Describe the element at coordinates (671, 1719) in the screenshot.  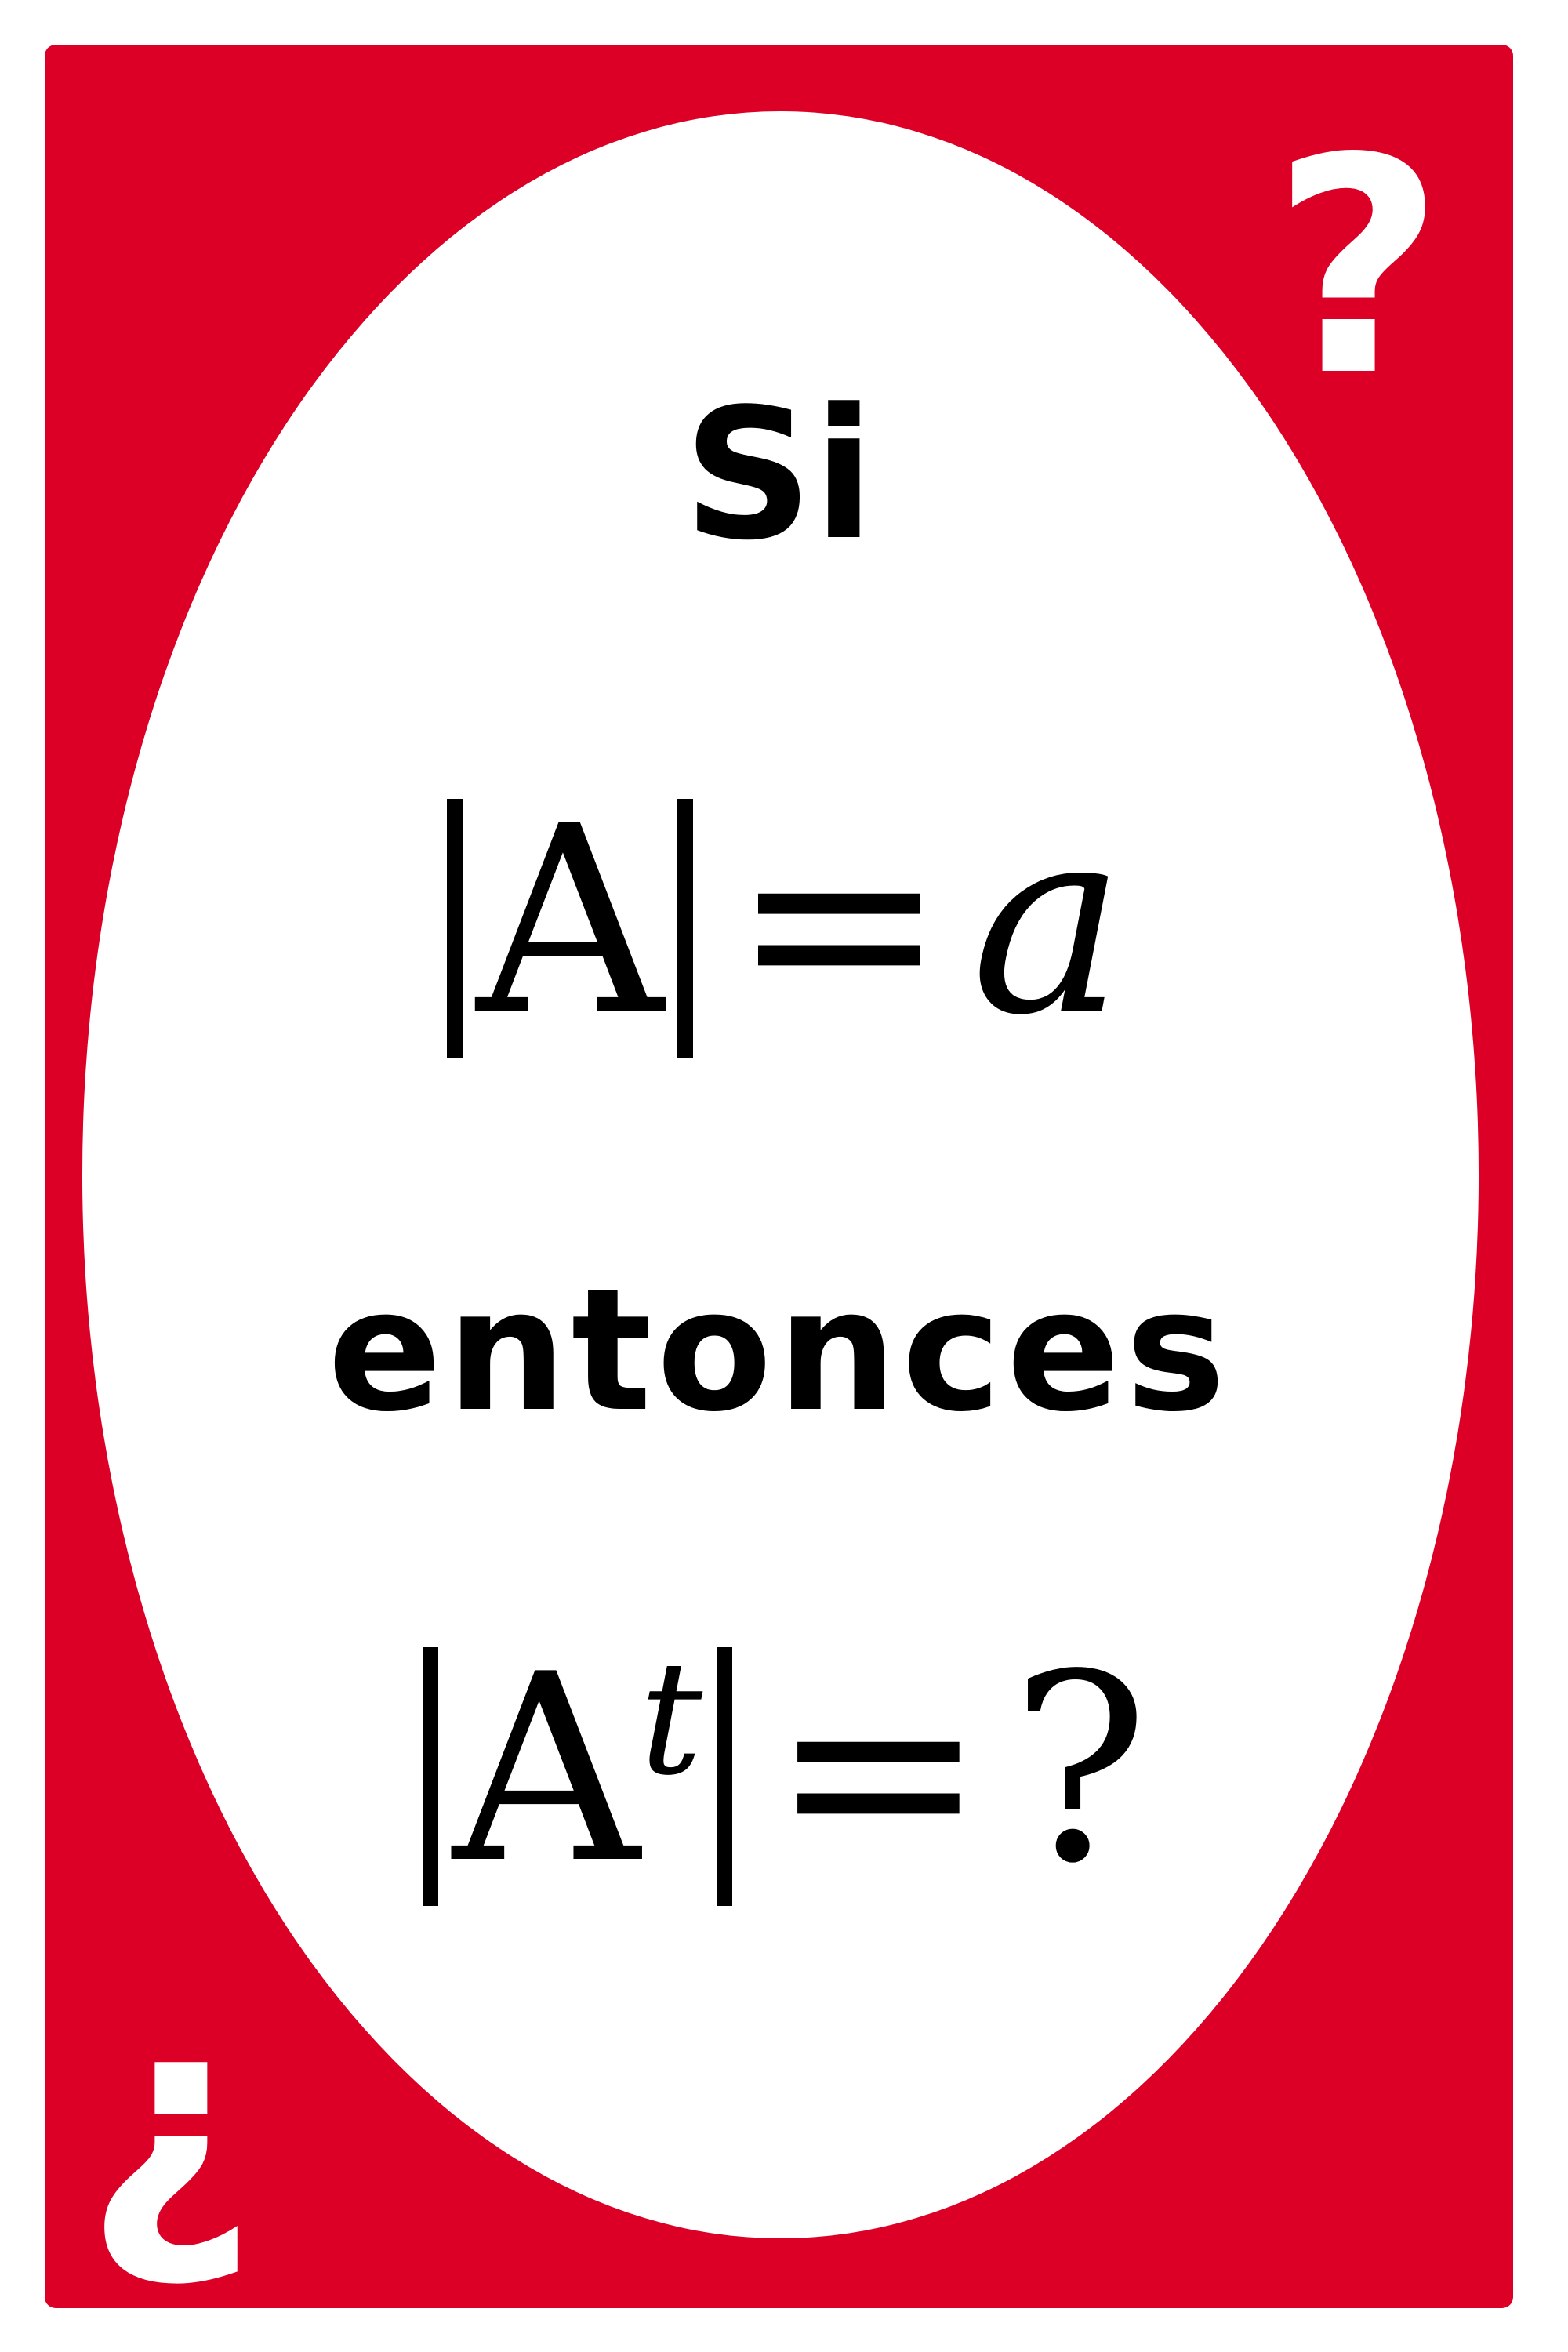
I see `transpose-superscript: t` at that location.